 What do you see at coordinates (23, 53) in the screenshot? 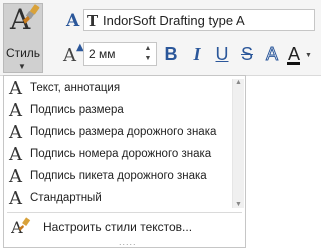
I see `style-button-label: Стиль` at bounding box center [23, 53].